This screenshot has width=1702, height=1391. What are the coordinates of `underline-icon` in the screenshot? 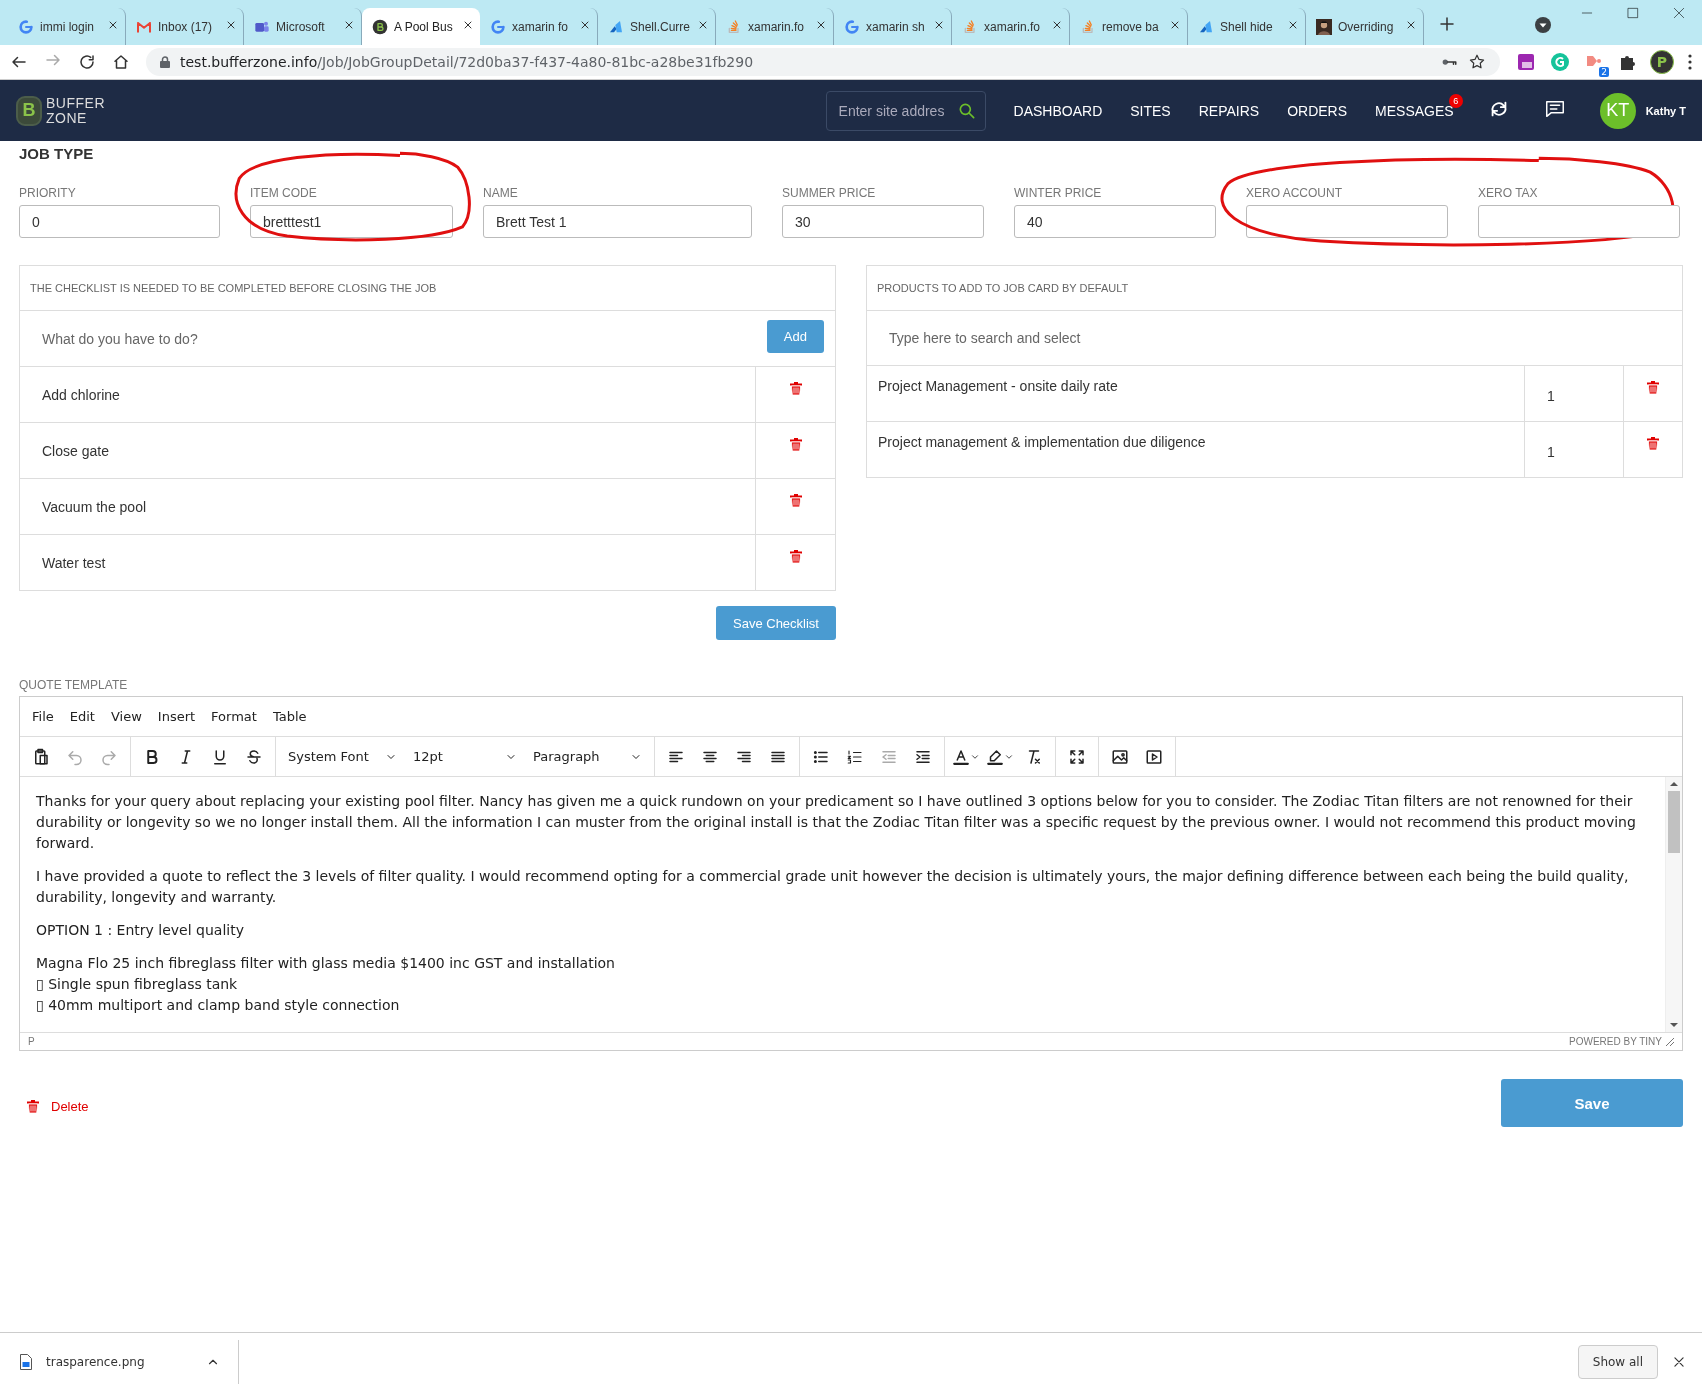 It's located at (220, 756).